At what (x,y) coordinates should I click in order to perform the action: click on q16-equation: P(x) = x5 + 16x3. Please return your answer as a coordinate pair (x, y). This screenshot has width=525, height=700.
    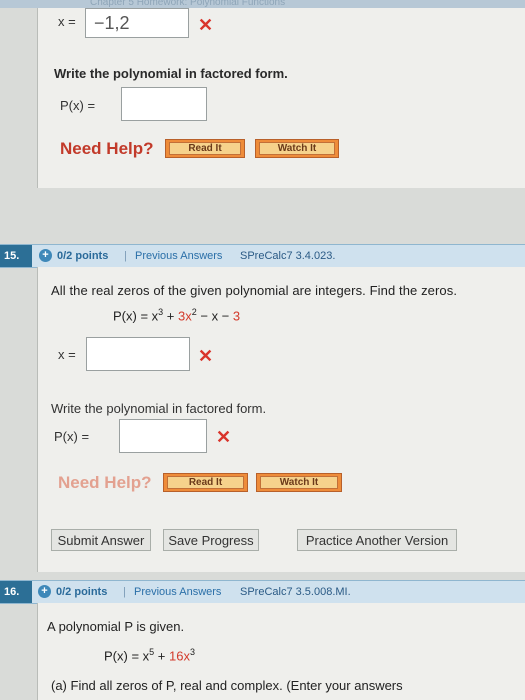
    Looking at the image, I should click on (149, 655).